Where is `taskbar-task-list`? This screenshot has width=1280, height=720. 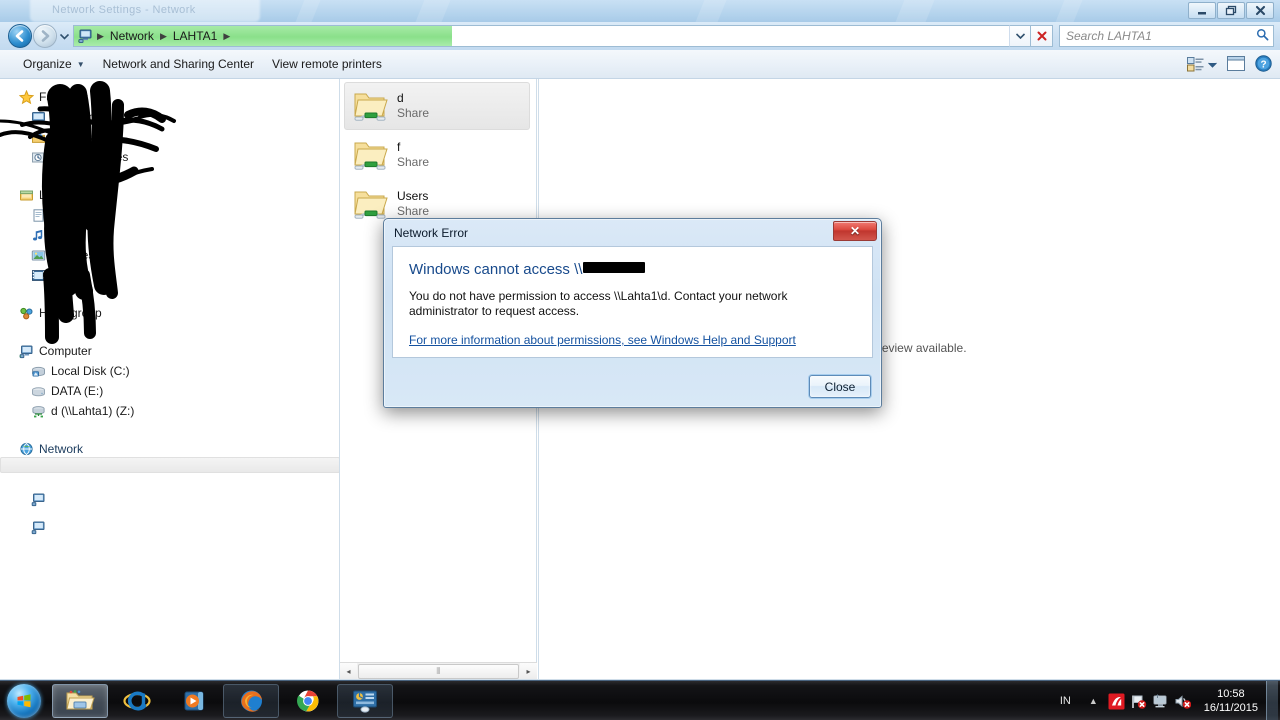 taskbar-task-list is located at coordinates (222, 700).